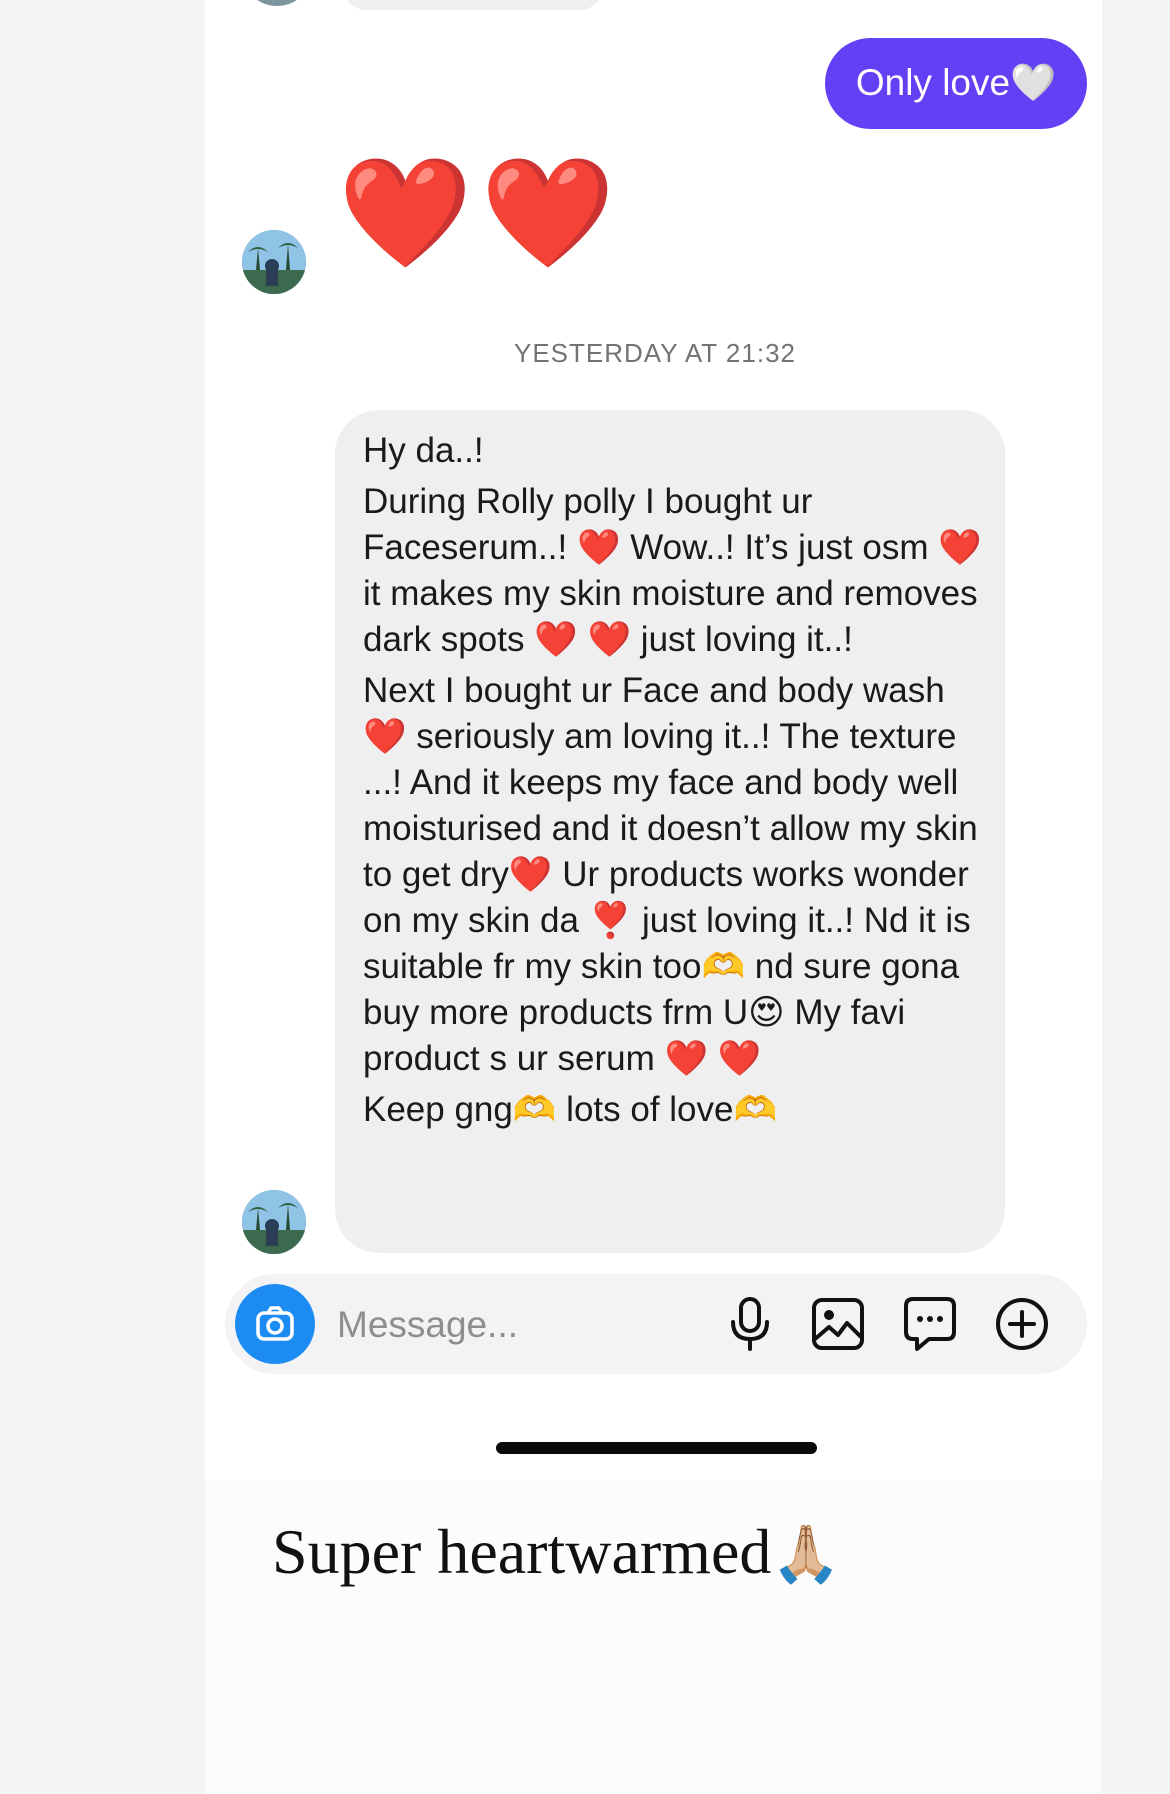 This screenshot has height=1794, width=1170. I want to click on home-indicator, so click(656, 1448).